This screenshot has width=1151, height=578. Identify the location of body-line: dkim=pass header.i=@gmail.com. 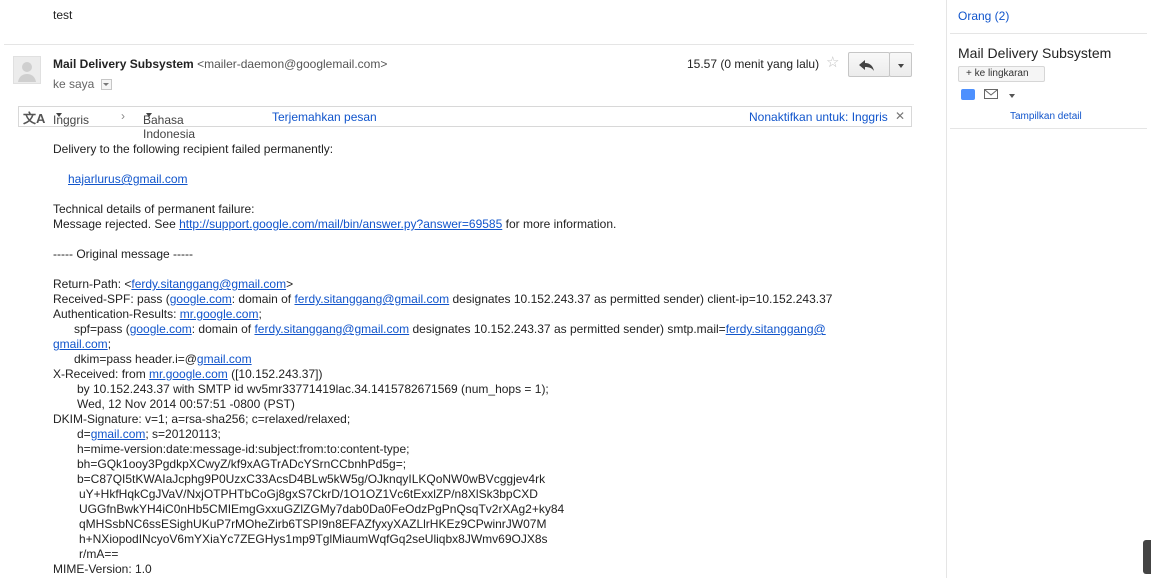
(163, 359).